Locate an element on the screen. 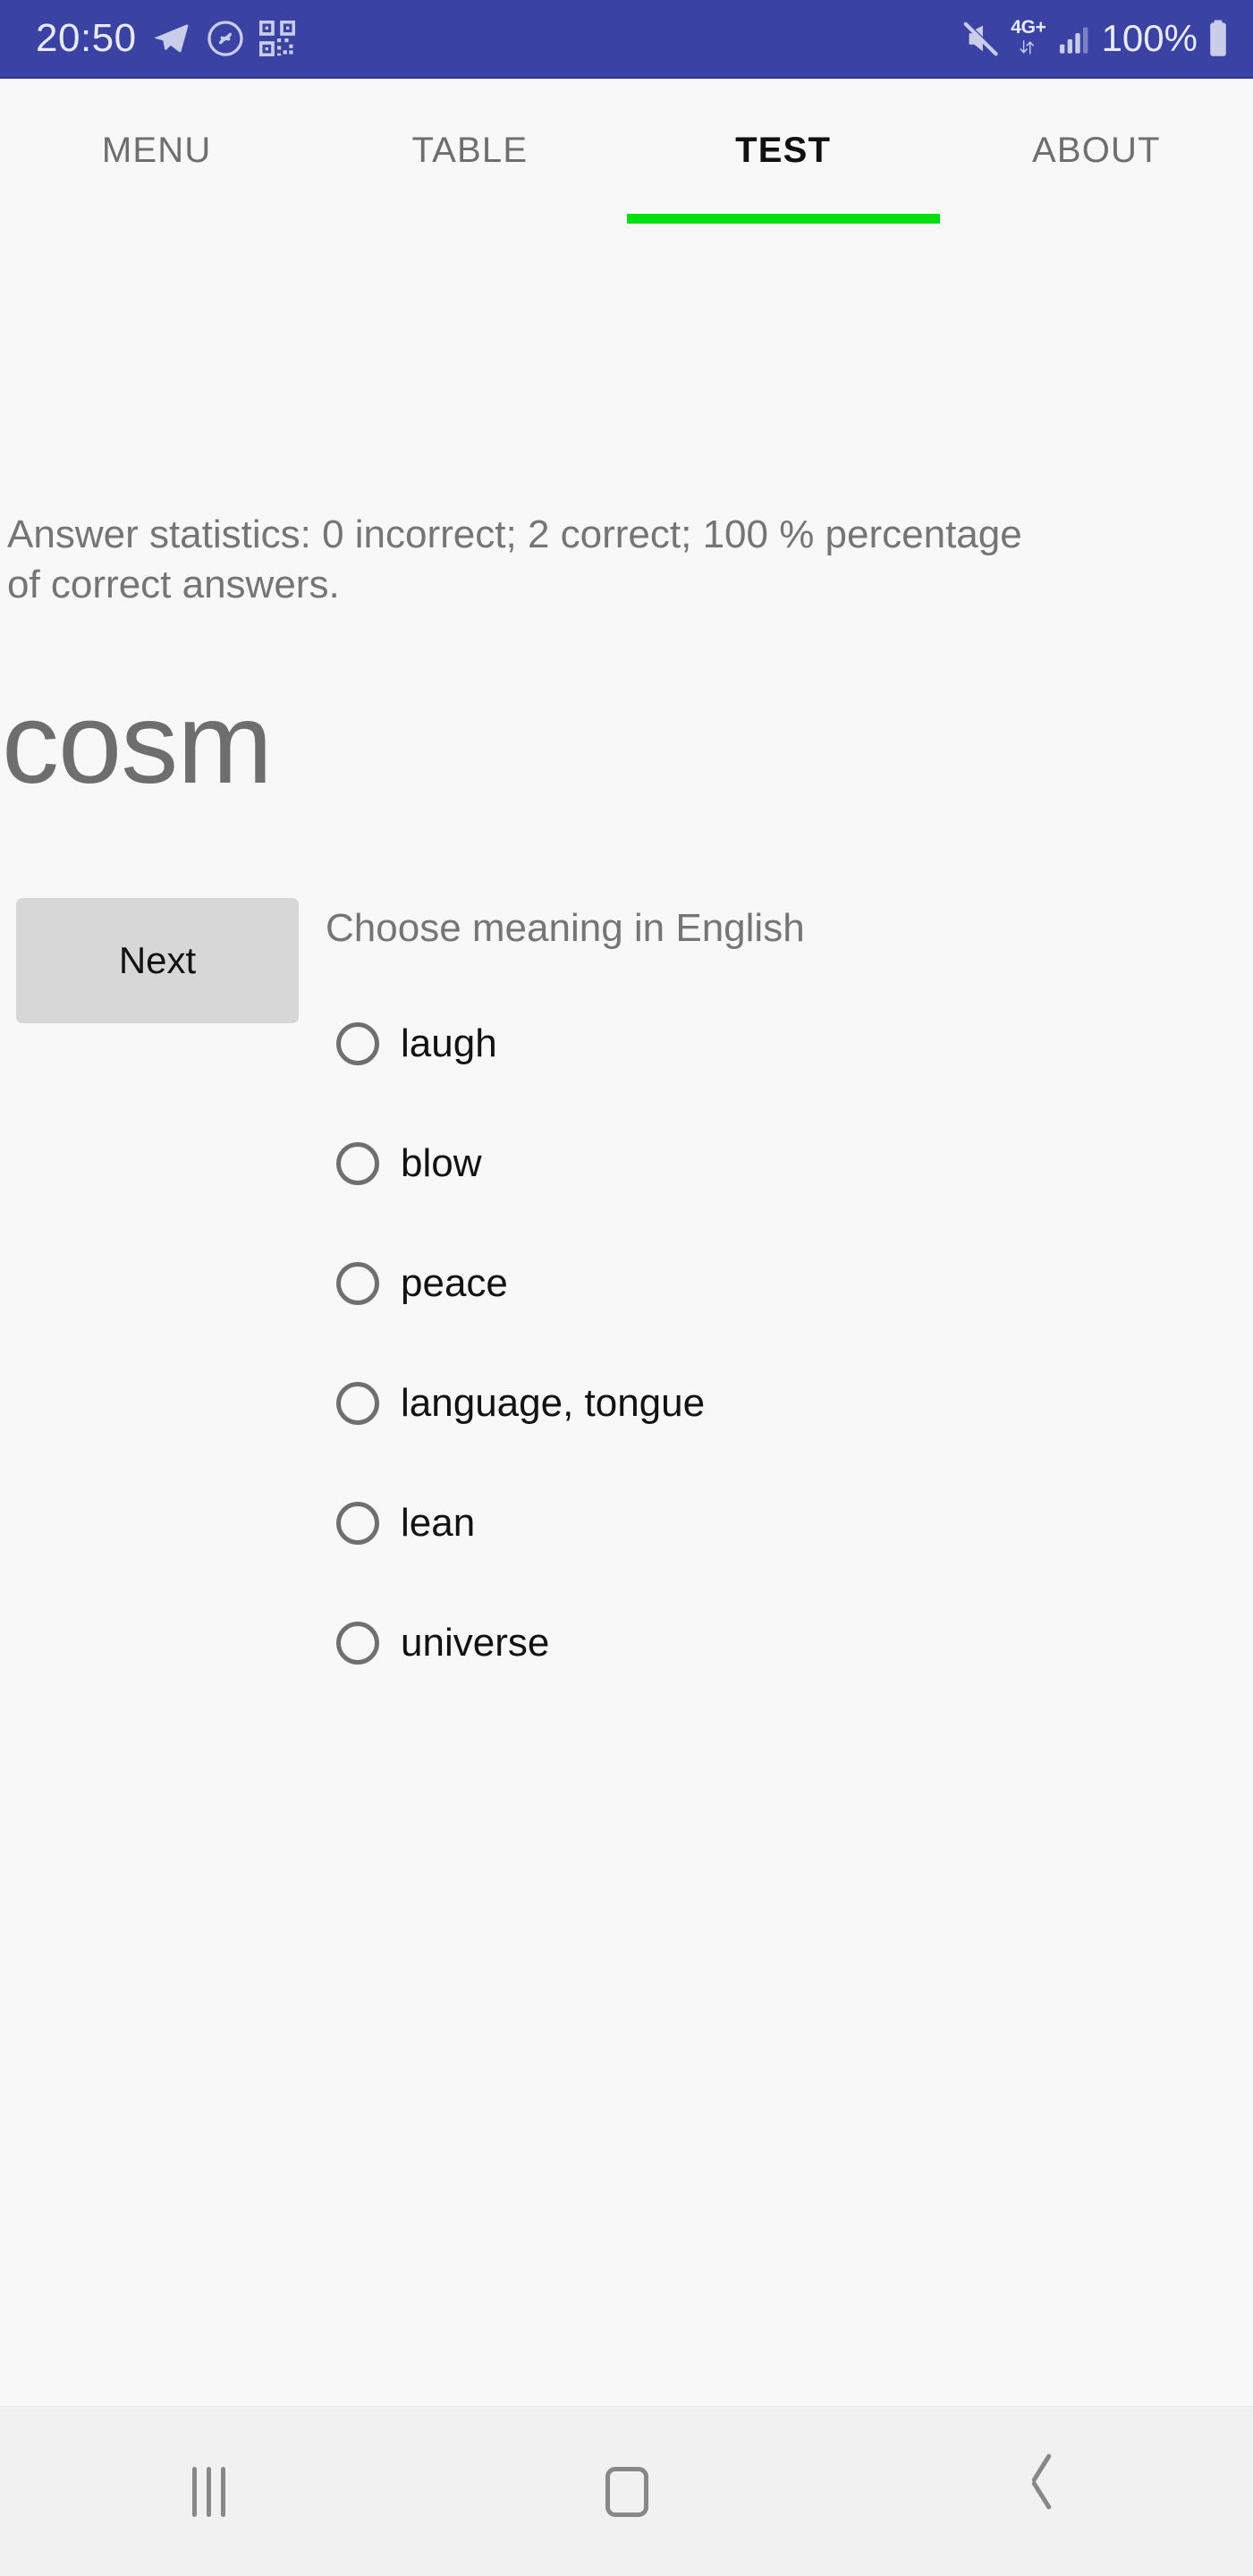 Image resolution: width=1253 pixels, height=2576 pixels. battery-icon is located at coordinates (1218, 38).